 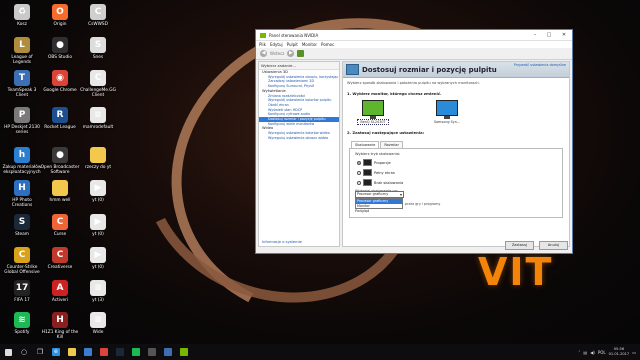 I want to click on preview-label: Podgląd, so click(x=362, y=211).